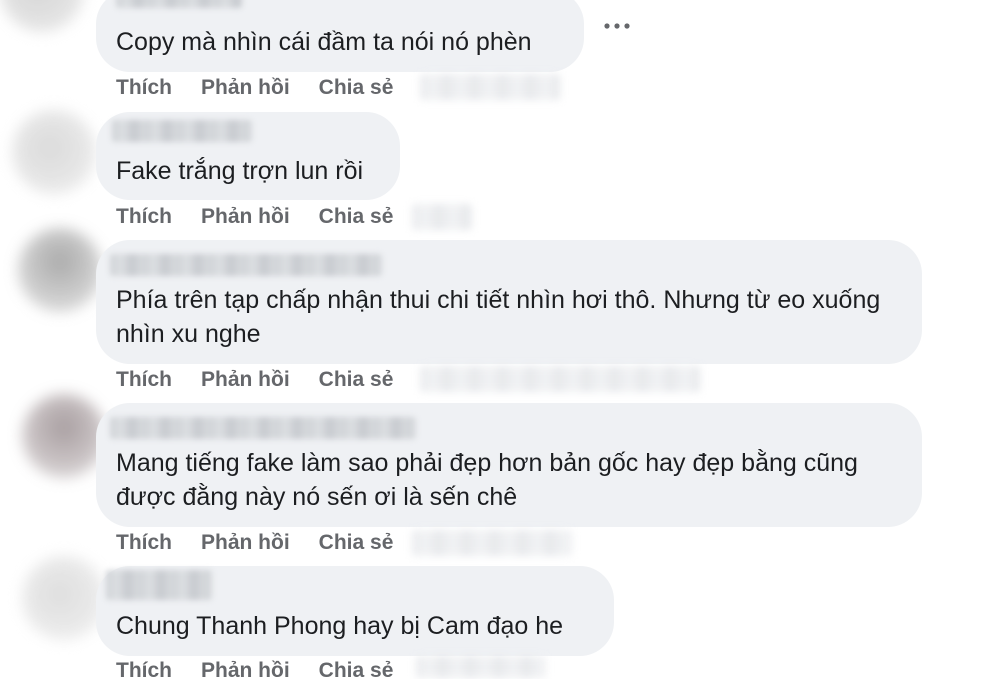  What do you see at coordinates (355, 611) in the screenshot?
I see `comment-bubble: Chung Thanh Phong hay bị Cam đạo he` at bounding box center [355, 611].